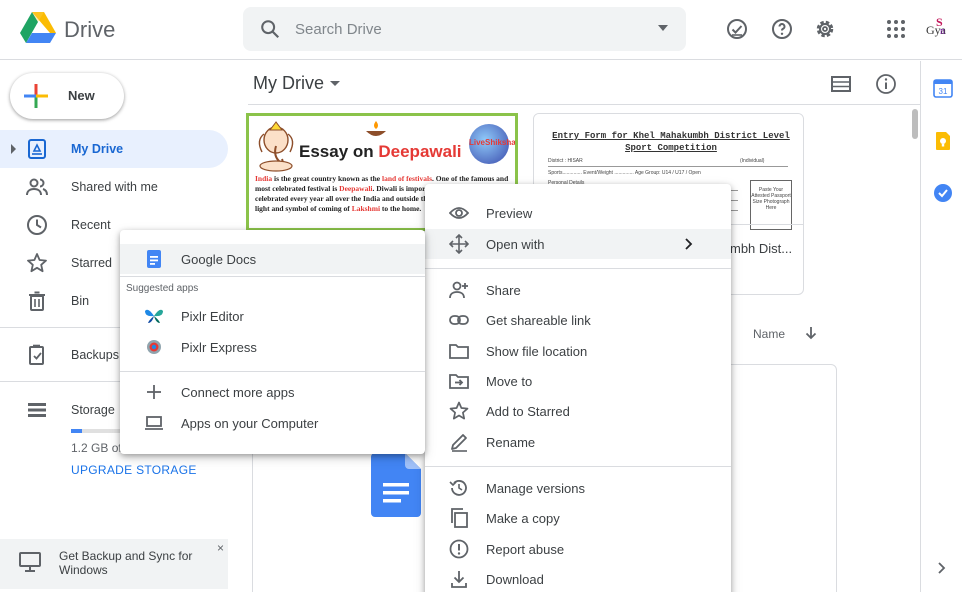  What do you see at coordinates (154, 259) in the screenshot?
I see `google-docs-icon` at bounding box center [154, 259].